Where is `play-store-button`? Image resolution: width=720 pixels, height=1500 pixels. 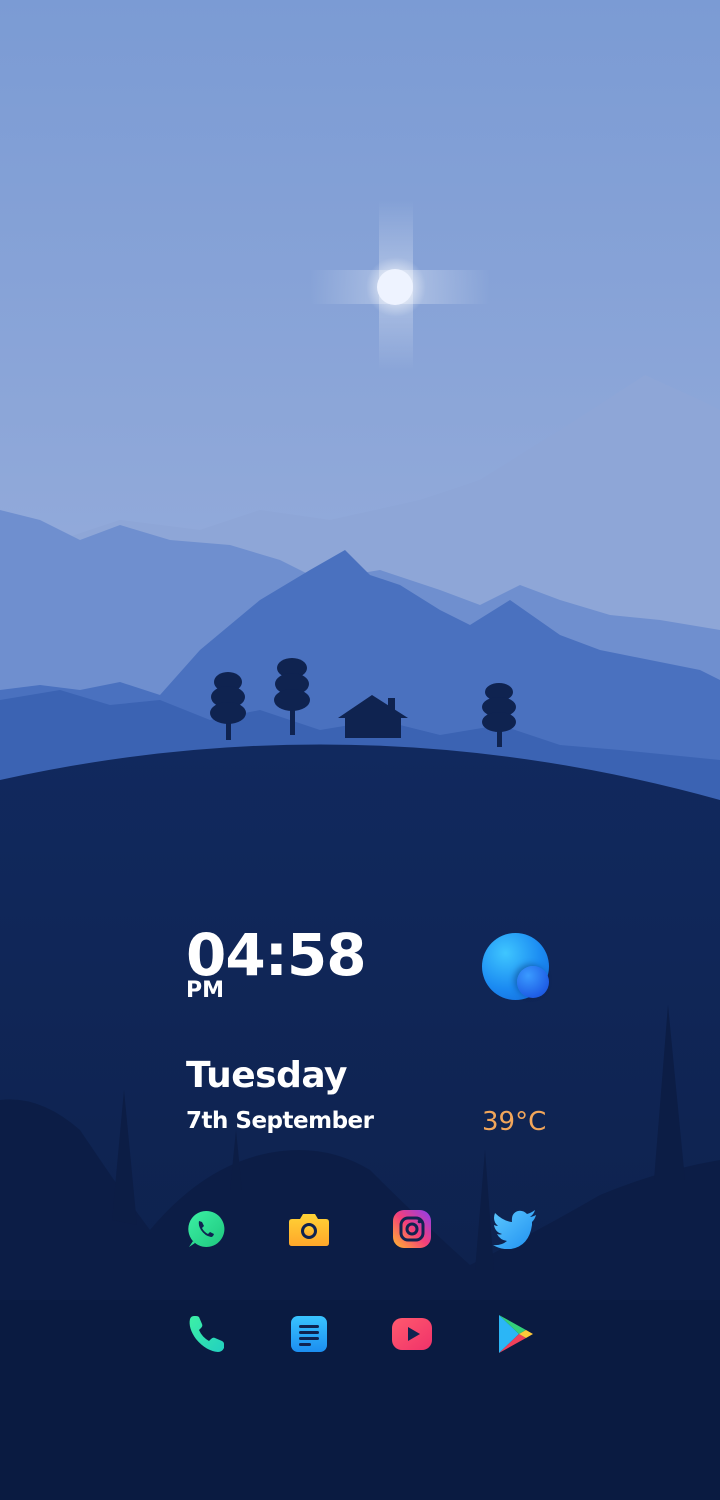 play-store-button is located at coordinates (515, 1334).